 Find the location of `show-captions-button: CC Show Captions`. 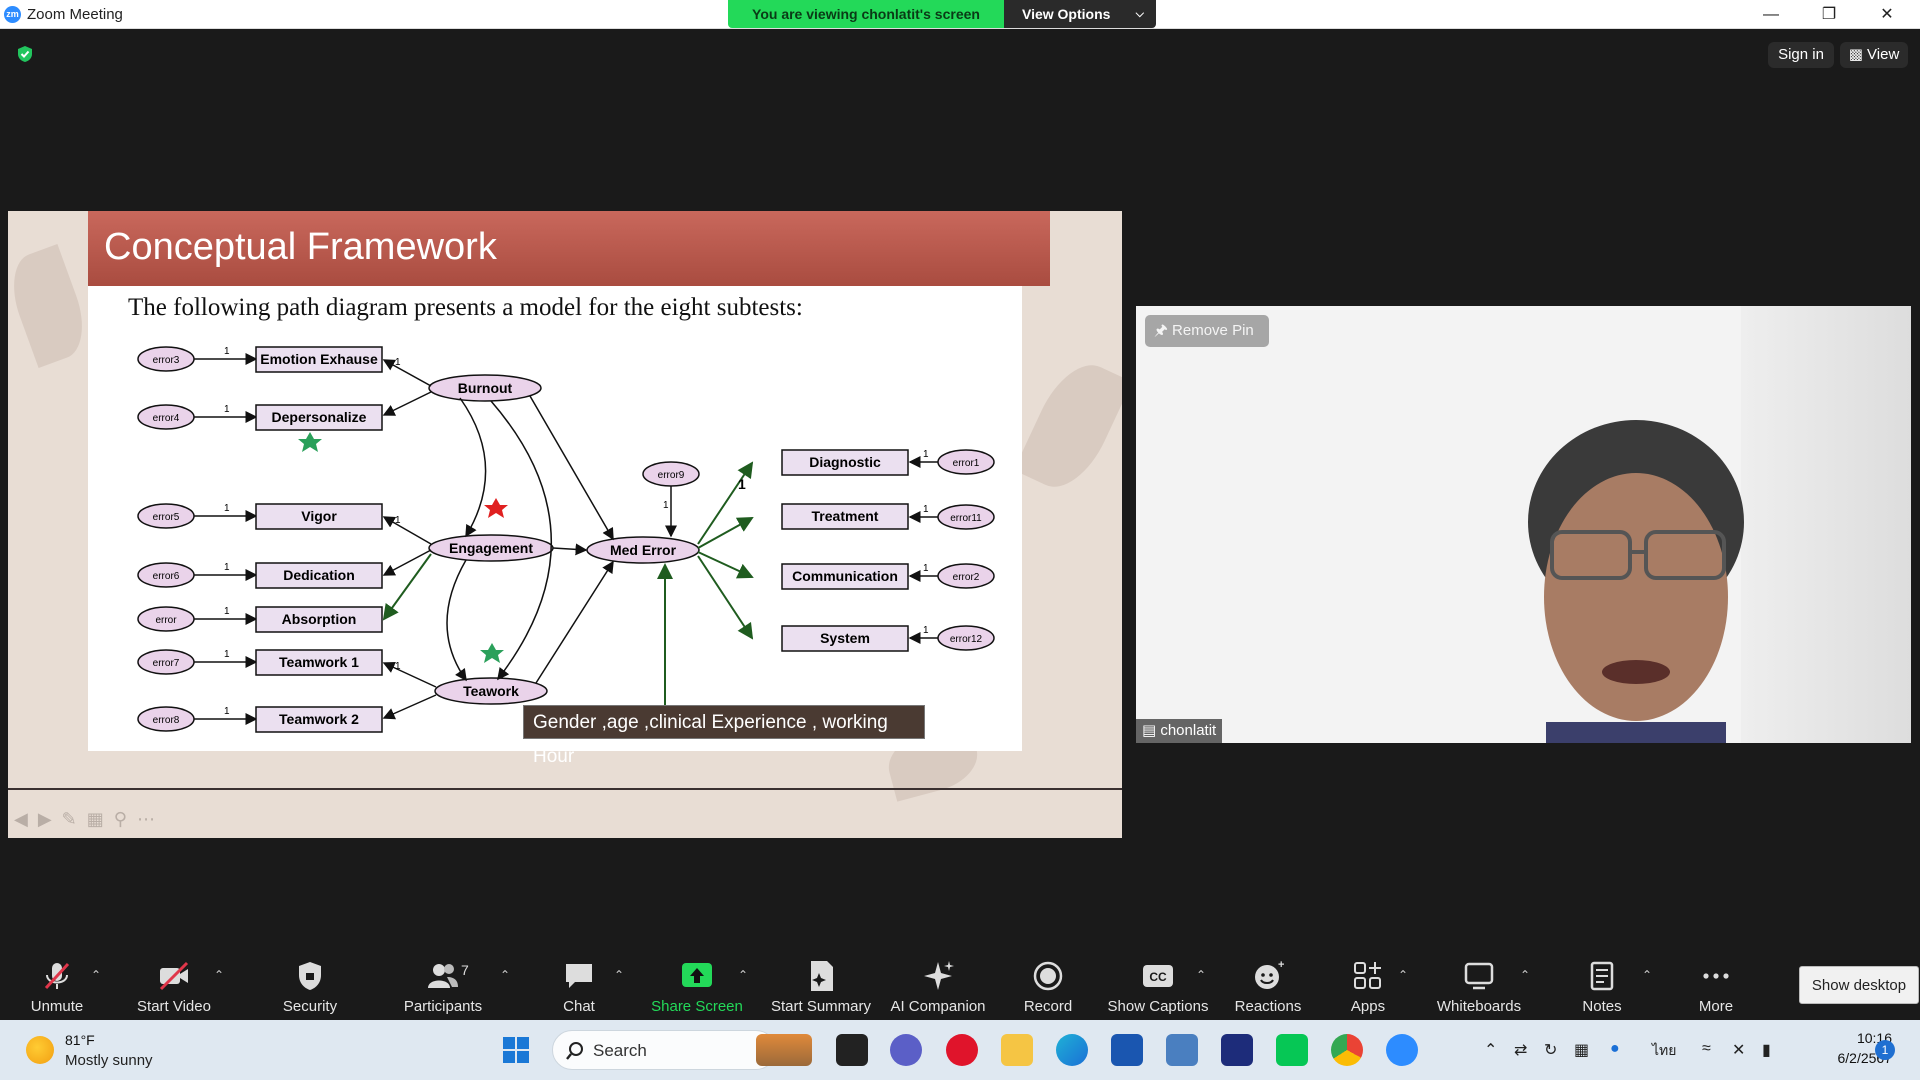

show-captions-button: CC Show Captions is located at coordinates (1158, 986).